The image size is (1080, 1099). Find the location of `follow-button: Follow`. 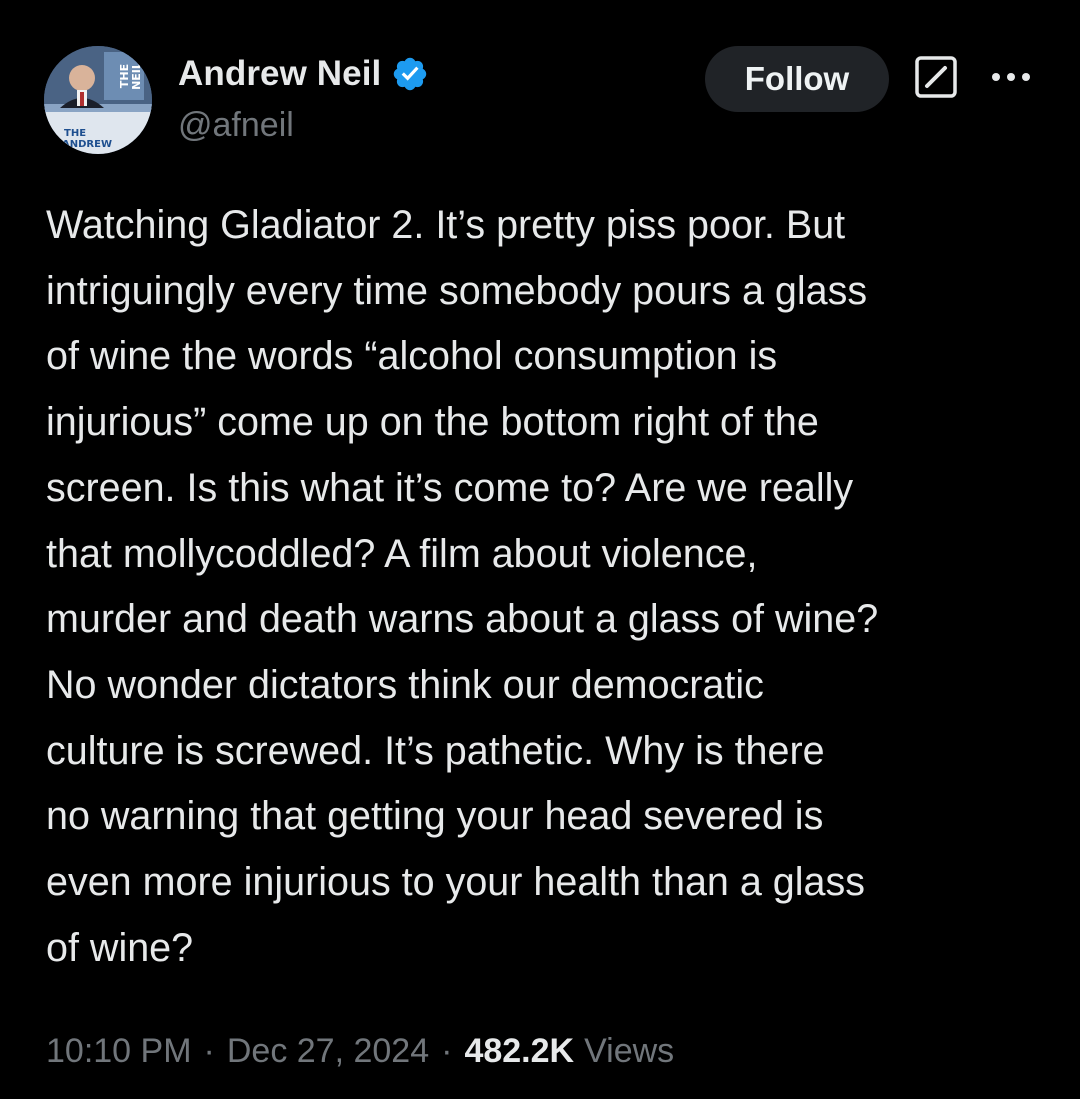

follow-button: Follow is located at coordinates (797, 79).